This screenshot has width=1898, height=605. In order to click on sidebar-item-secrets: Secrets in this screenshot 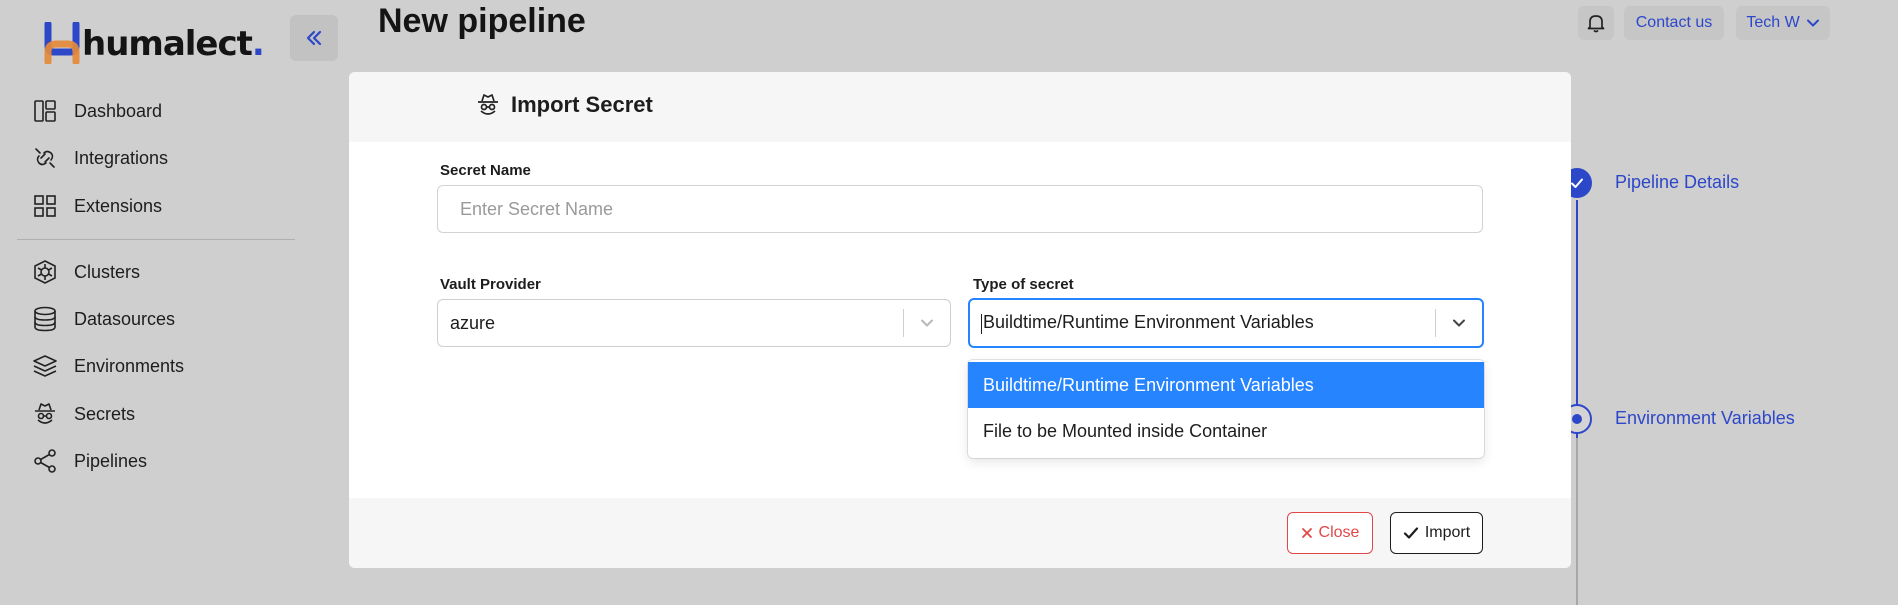, I will do `click(160, 414)`.